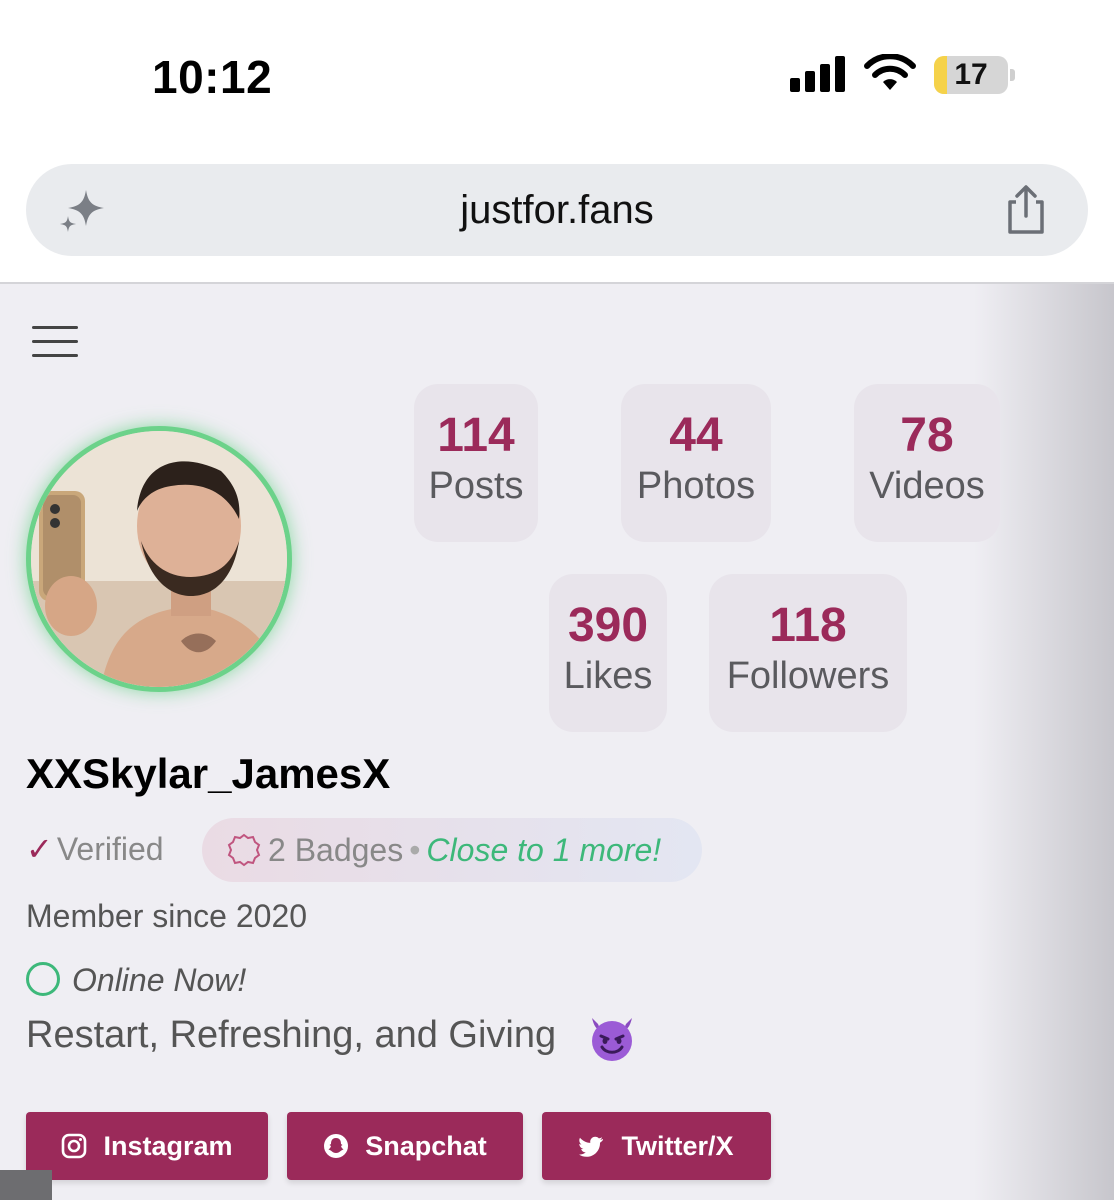  I want to click on url-text: justfor.fans, so click(557, 210).